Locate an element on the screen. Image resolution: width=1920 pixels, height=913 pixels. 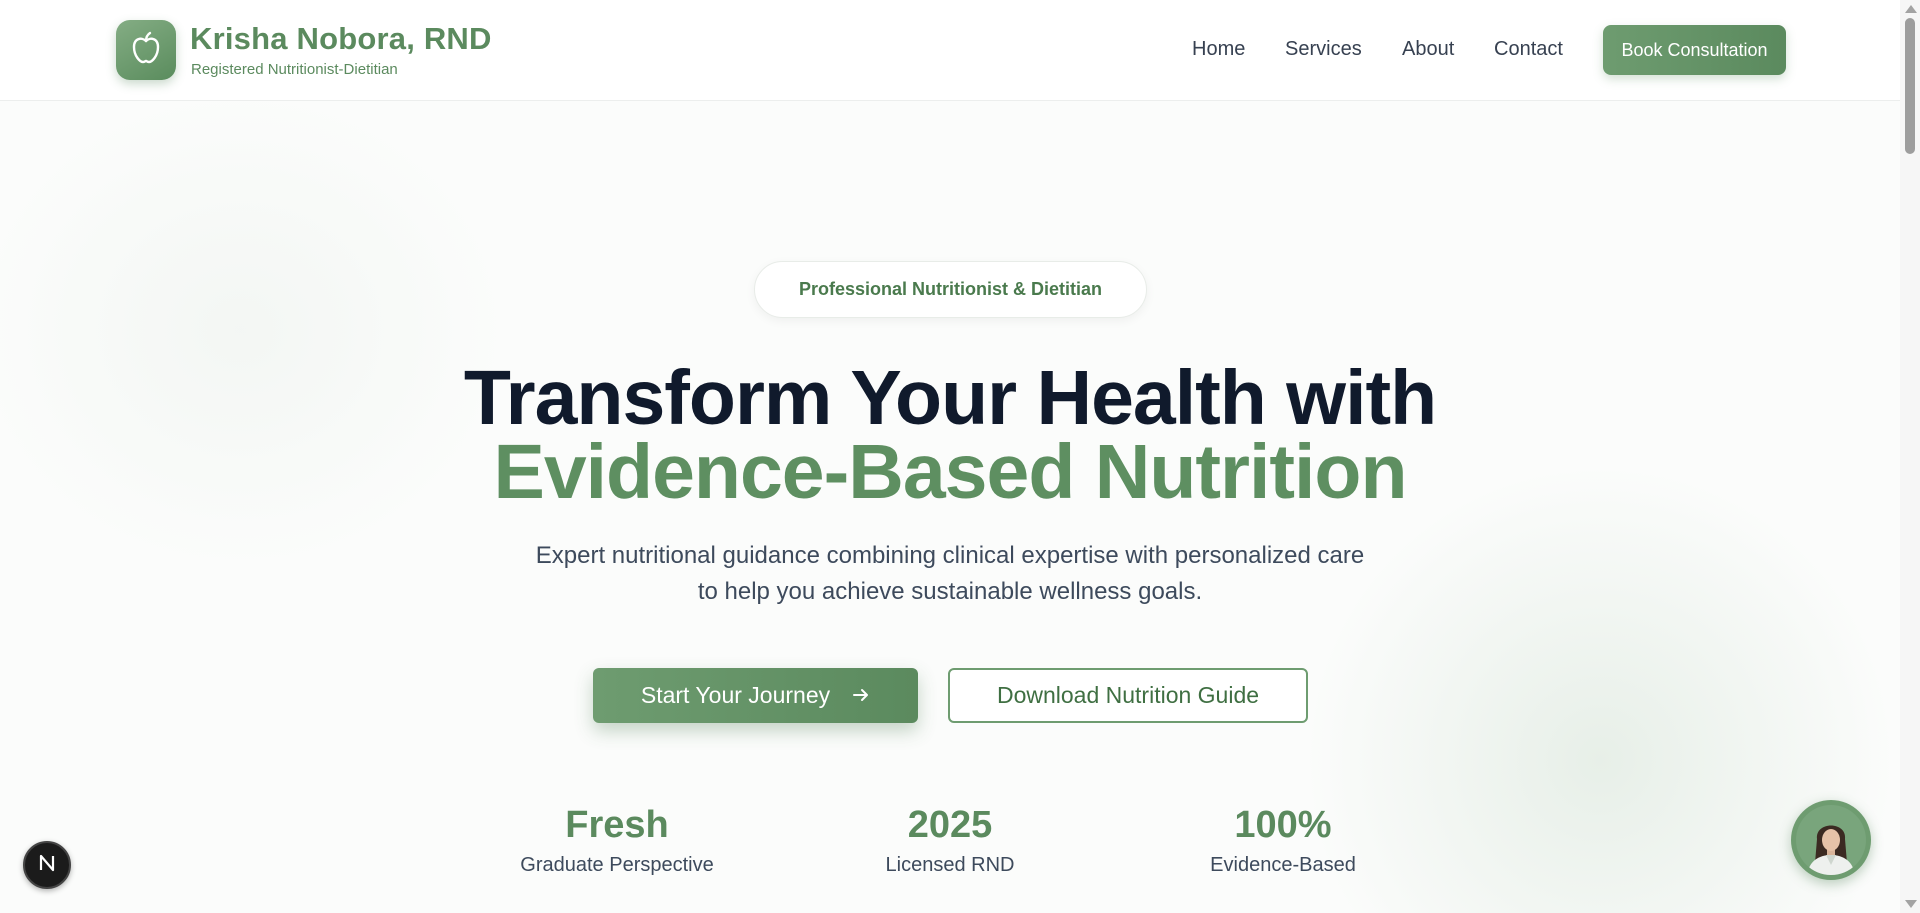
stat-value: 2025 is located at coordinates (950, 825).